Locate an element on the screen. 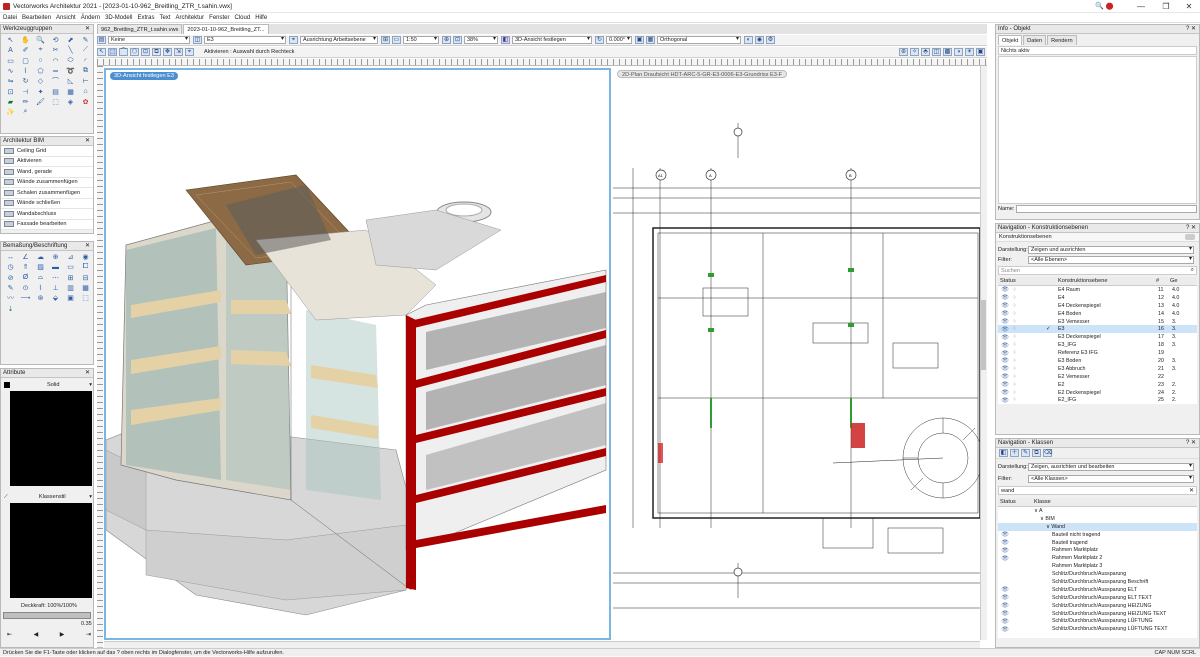  new-class-icon: ＋ is located at coordinates (1014, 453).